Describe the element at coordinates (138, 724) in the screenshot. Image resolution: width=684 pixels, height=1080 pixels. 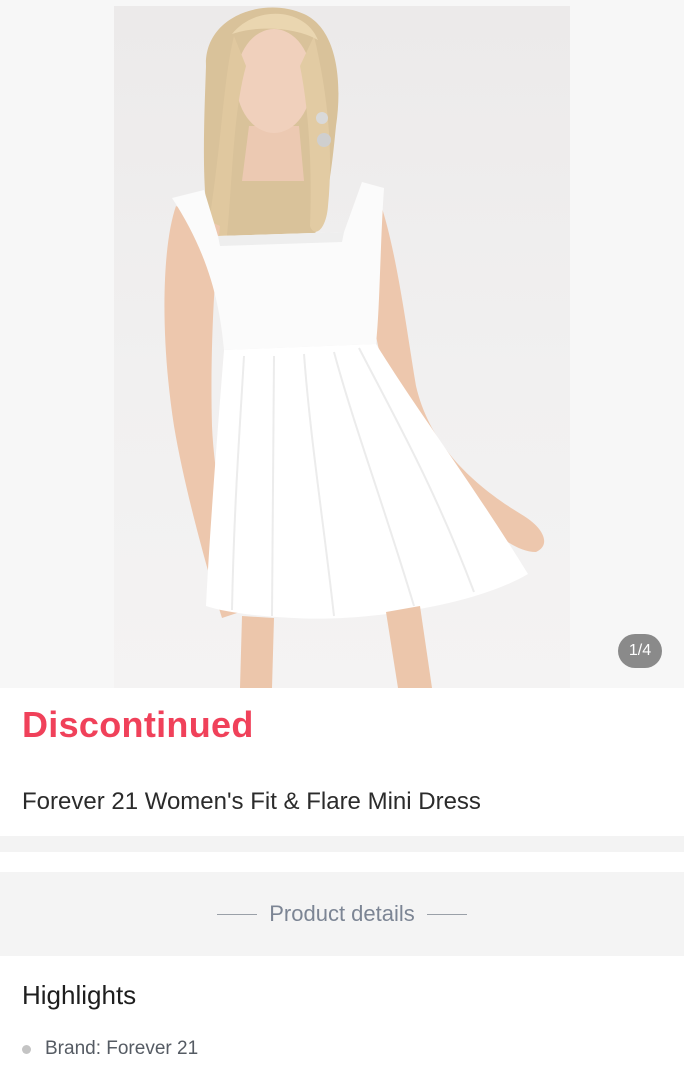
I see `availability-status: Discontinued` at that location.